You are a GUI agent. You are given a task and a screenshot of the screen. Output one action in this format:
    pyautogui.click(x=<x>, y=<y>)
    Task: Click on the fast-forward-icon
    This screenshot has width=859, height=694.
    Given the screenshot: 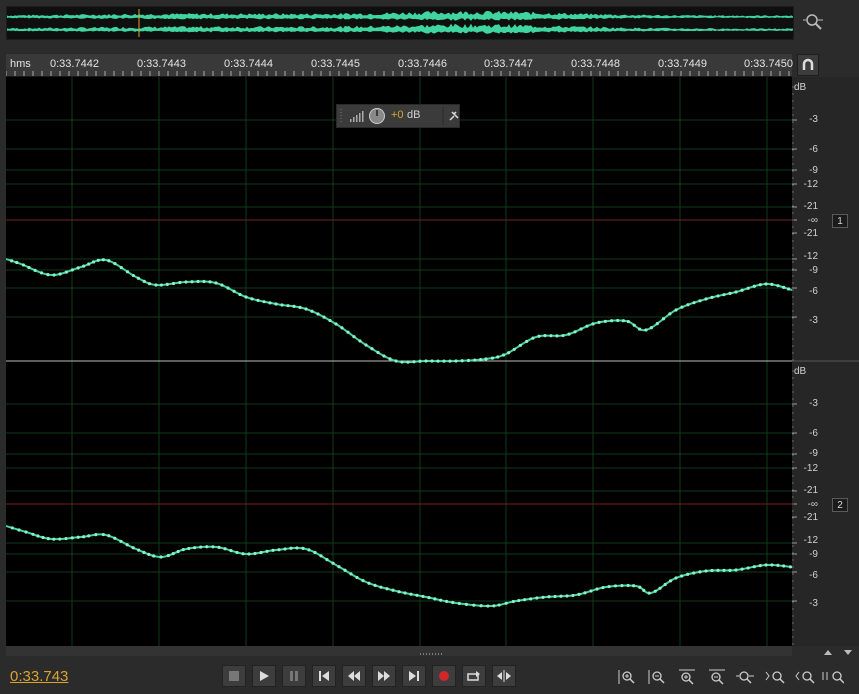 What is the action you would take?
    pyautogui.click(x=384, y=676)
    